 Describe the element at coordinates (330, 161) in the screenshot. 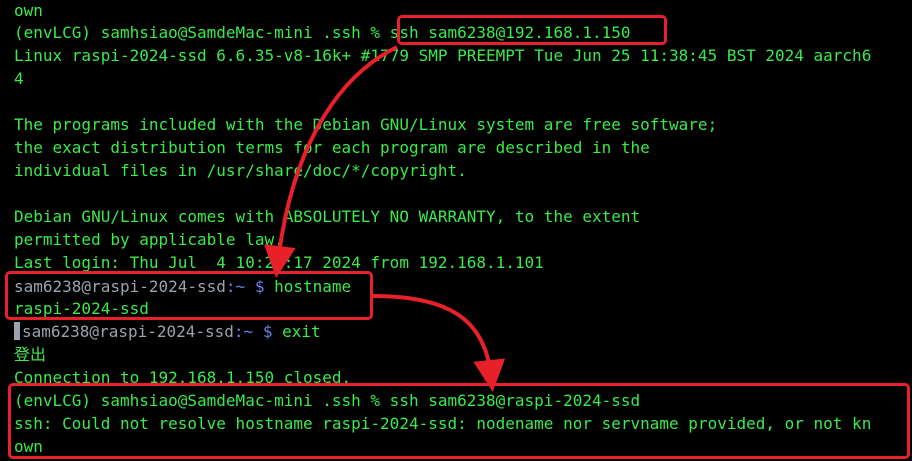

I see `arrow-to-hostname` at that location.